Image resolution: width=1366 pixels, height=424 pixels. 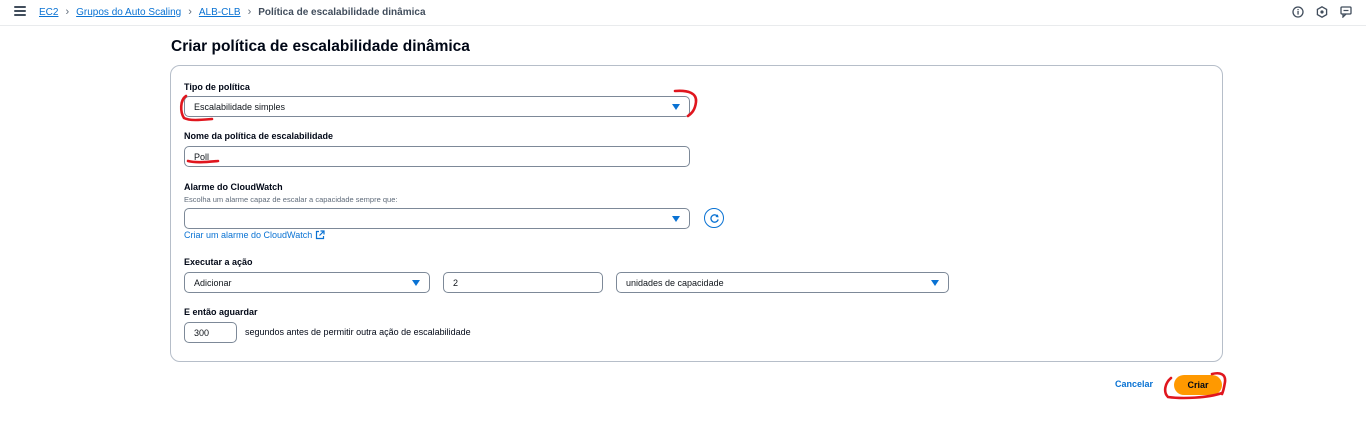 I want to click on alarm-select, so click(x=437, y=218).